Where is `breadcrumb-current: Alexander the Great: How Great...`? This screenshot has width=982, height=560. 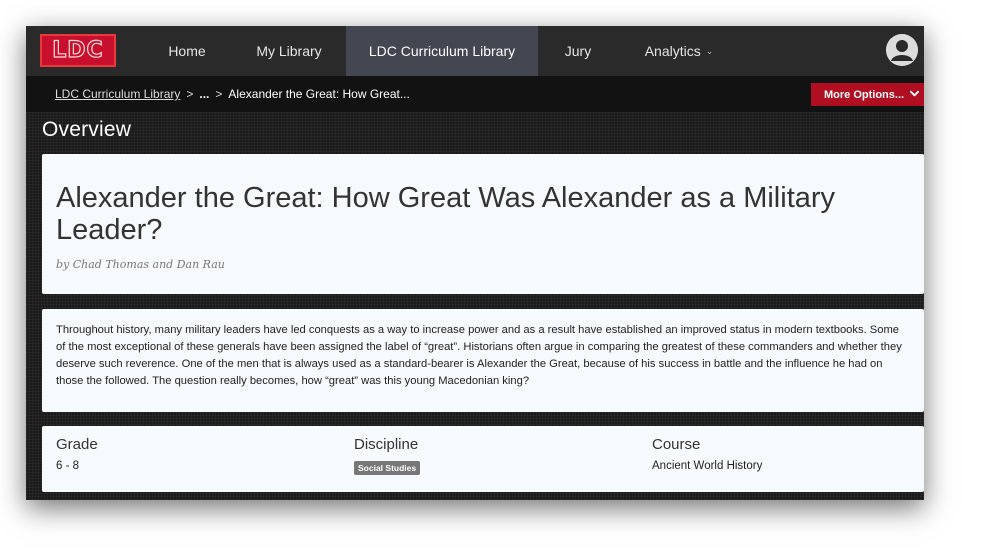 breadcrumb-current: Alexander the Great: How Great... is located at coordinates (319, 94).